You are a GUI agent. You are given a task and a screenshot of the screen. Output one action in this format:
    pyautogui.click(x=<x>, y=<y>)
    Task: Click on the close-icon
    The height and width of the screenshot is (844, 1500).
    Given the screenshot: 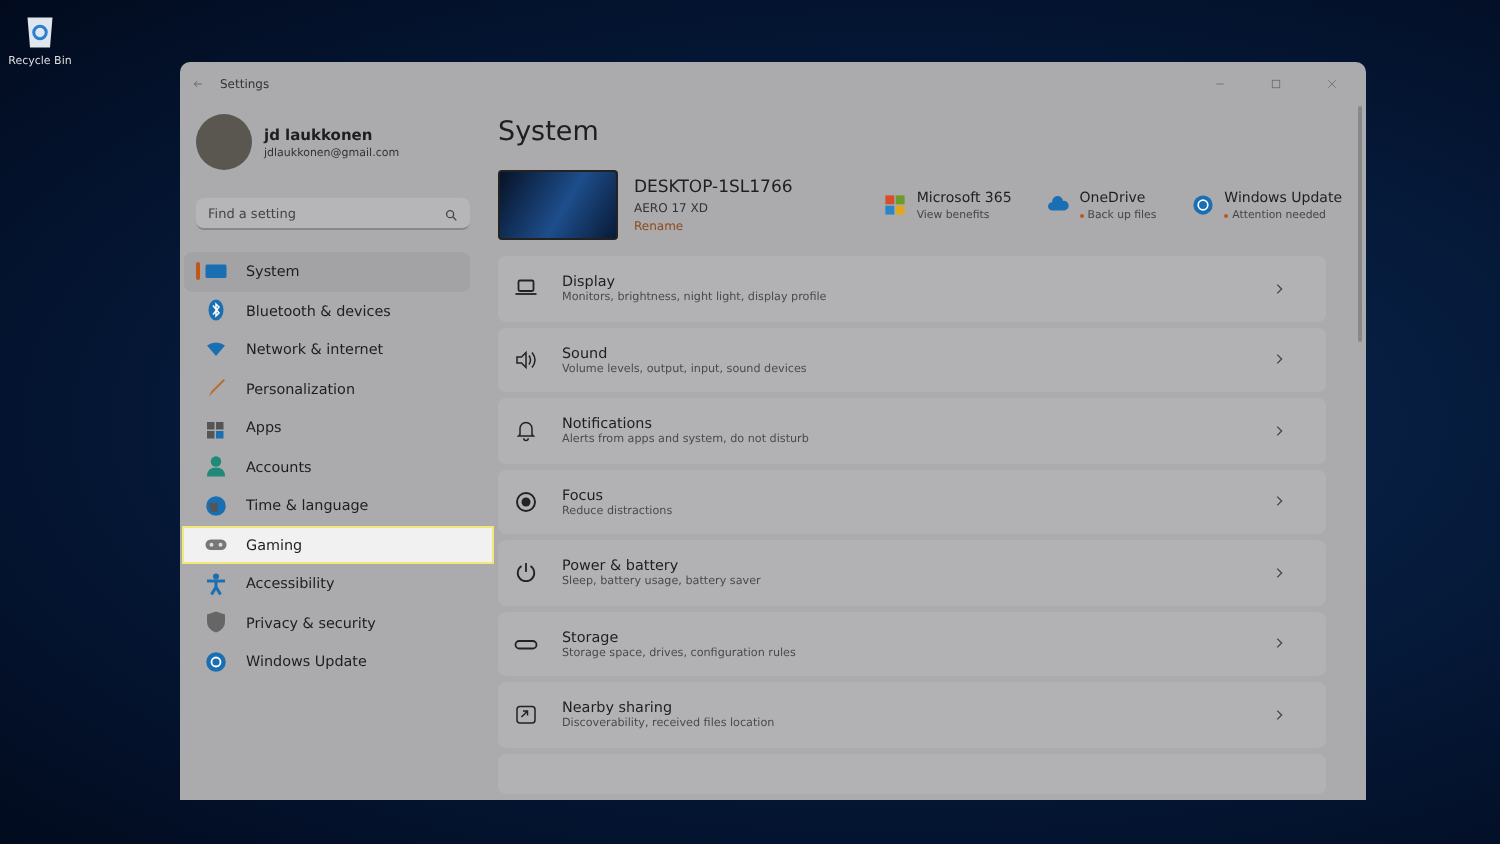 What is the action you would take?
    pyautogui.click(x=1332, y=84)
    